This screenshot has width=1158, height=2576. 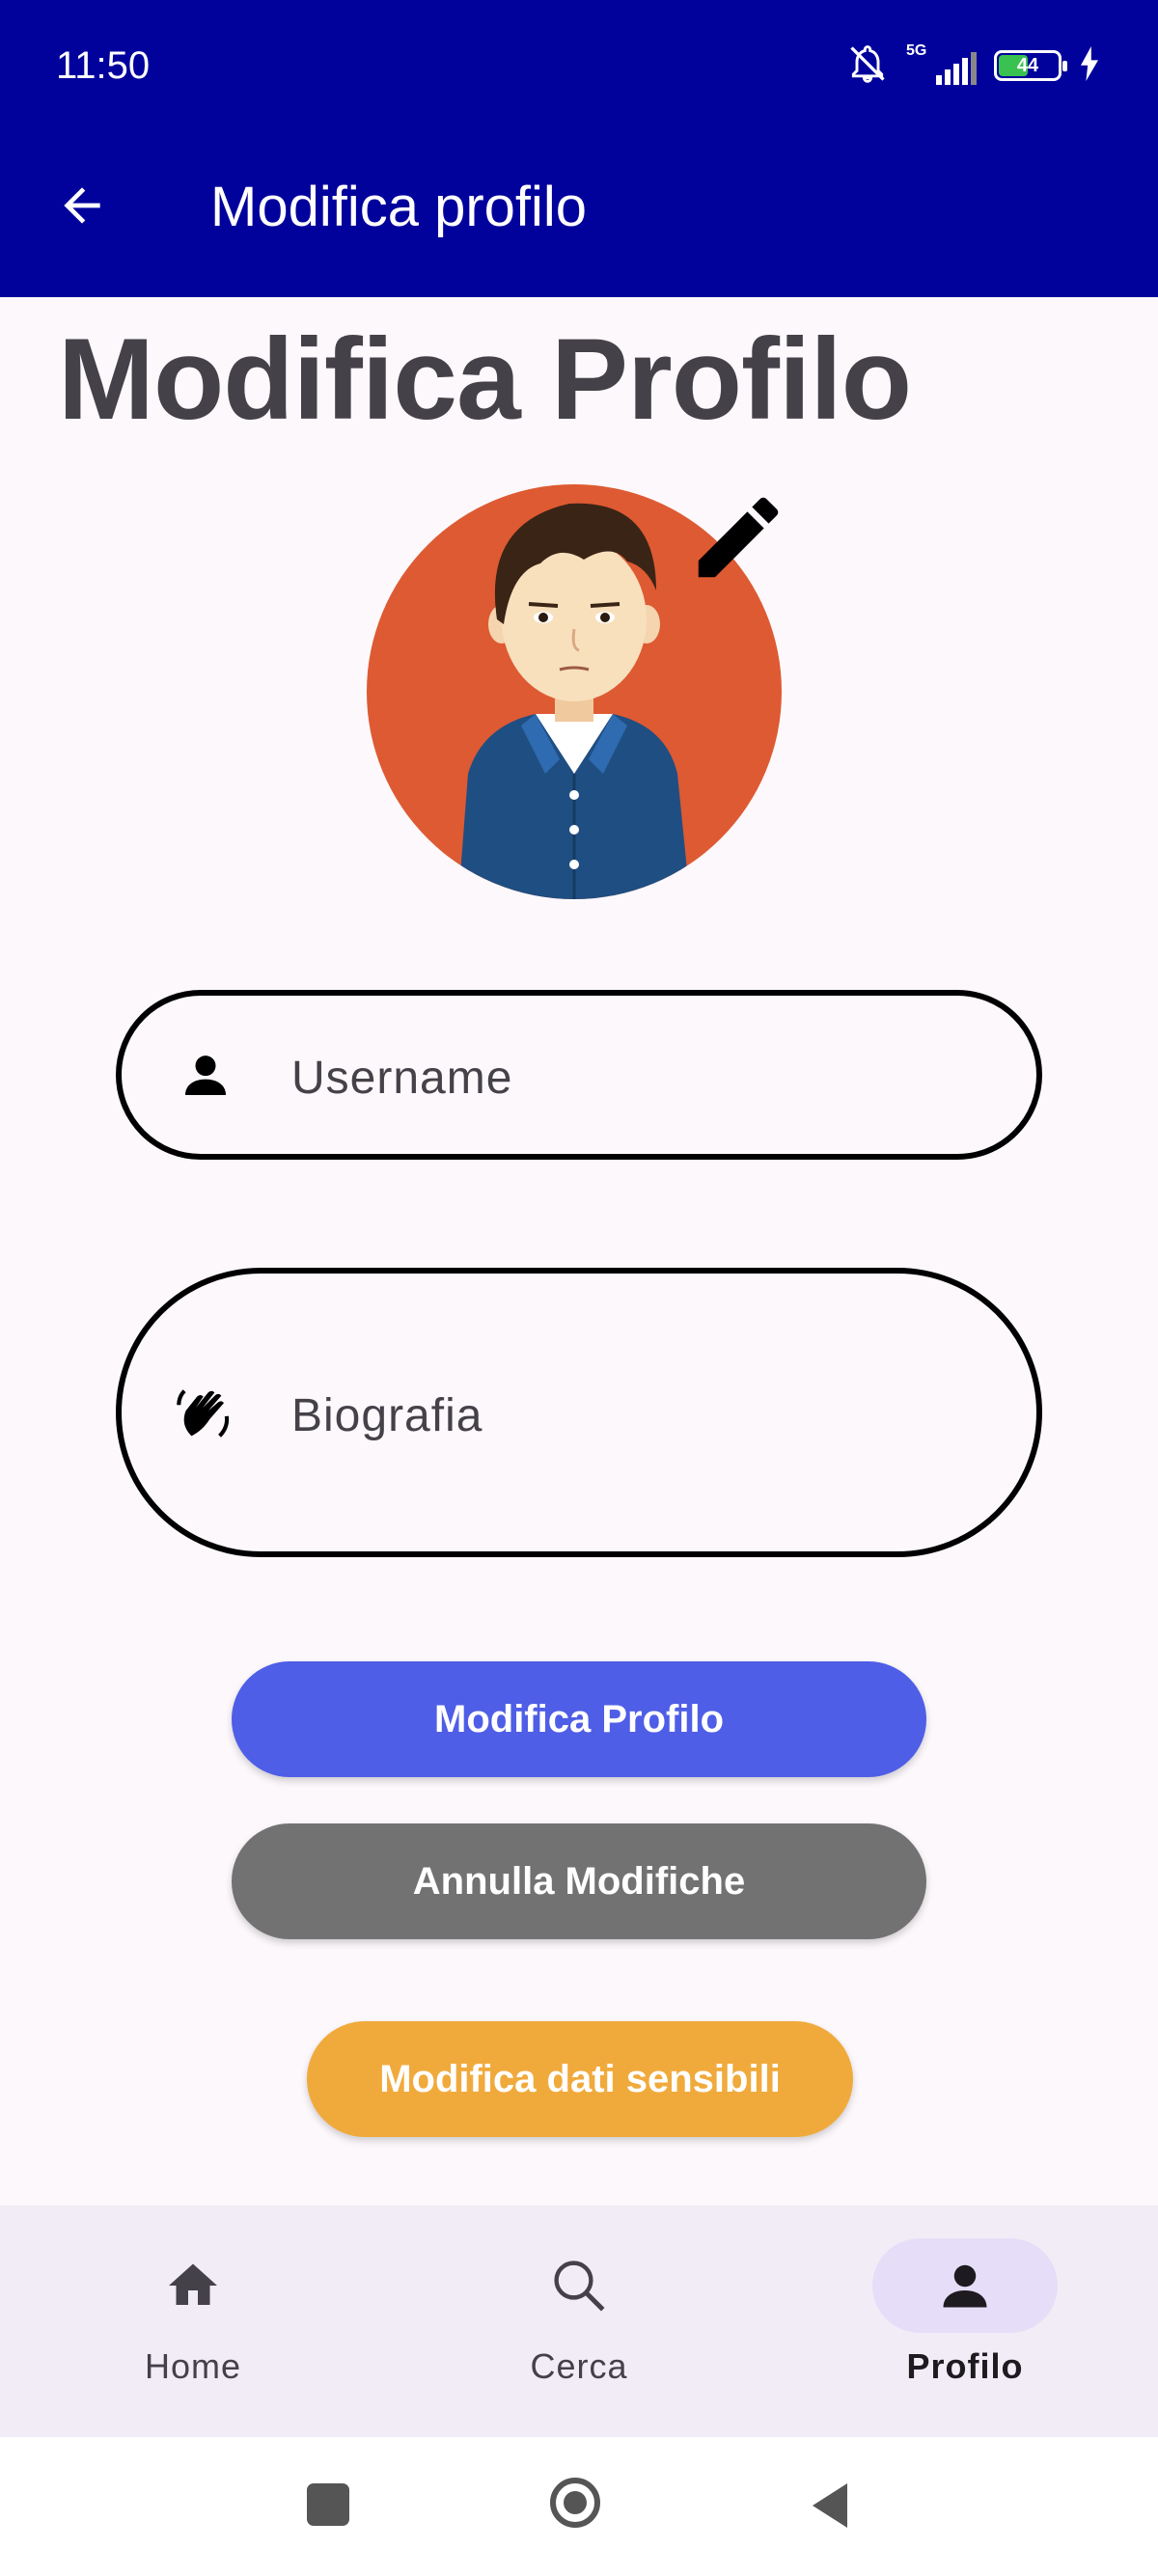 What do you see at coordinates (193, 2286) in the screenshot?
I see `home-icon` at bounding box center [193, 2286].